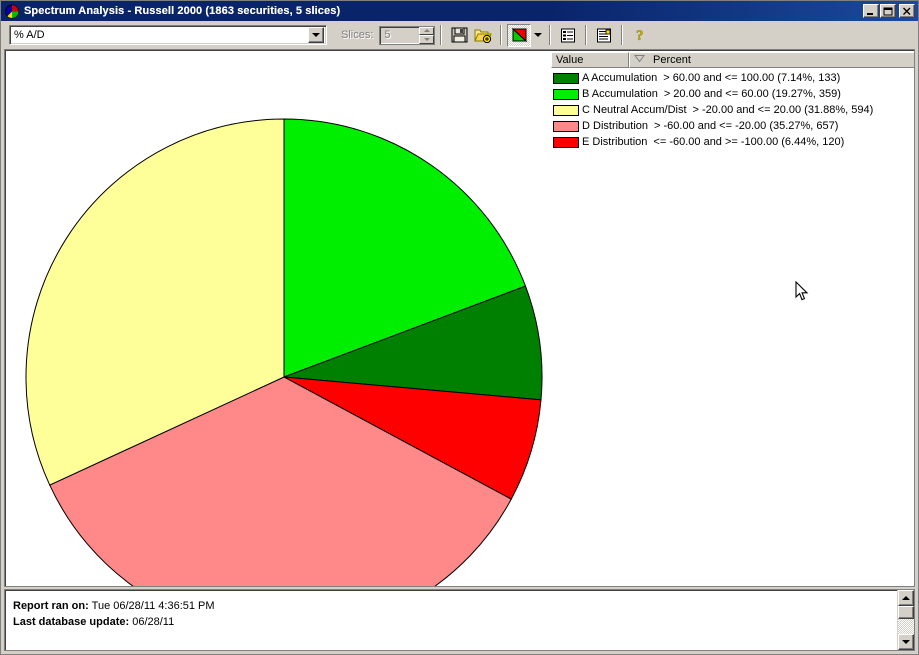 This screenshot has width=919, height=655. Describe the element at coordinates (71, 622) in the screenshot. I see `last-update-label: Last database update:` at that location.